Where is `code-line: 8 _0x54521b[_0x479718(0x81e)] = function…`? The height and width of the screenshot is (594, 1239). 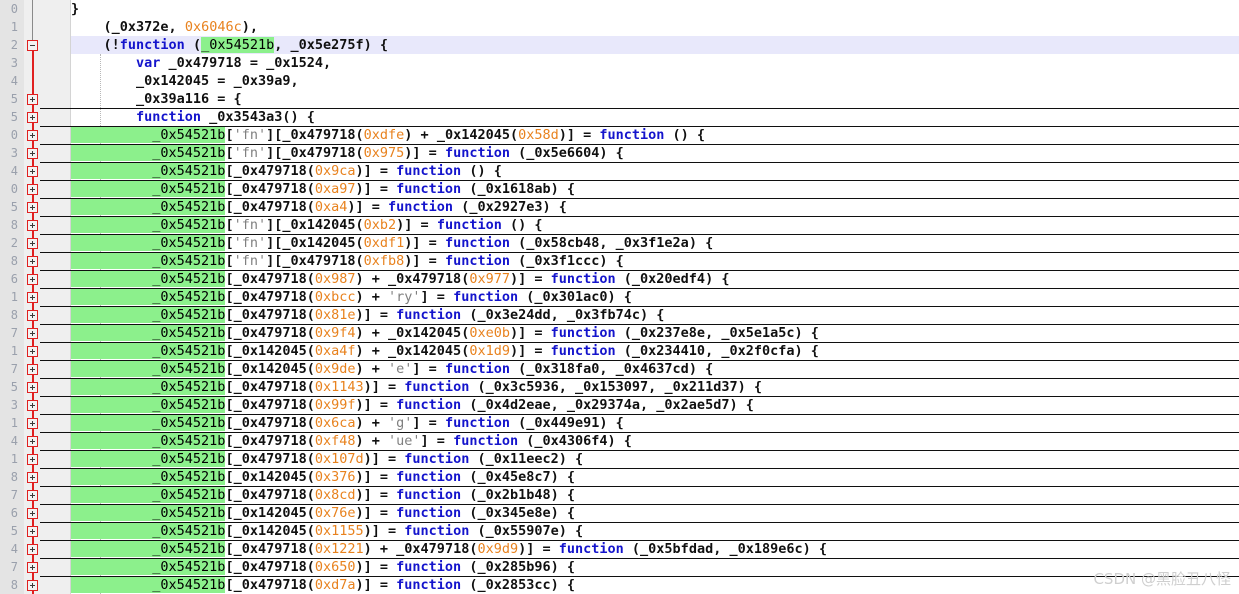 code-line: 8 _0x54521b[_0x479718(0x81e)] = function… is located at coordinates (619, 315).